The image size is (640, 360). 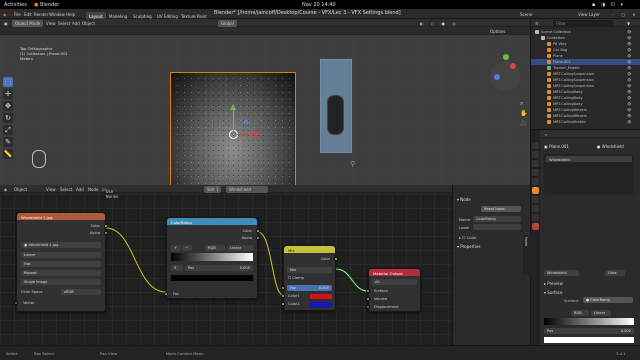 I want to click on outliner-editor-icon: ☰, so click(x=537, y=23).